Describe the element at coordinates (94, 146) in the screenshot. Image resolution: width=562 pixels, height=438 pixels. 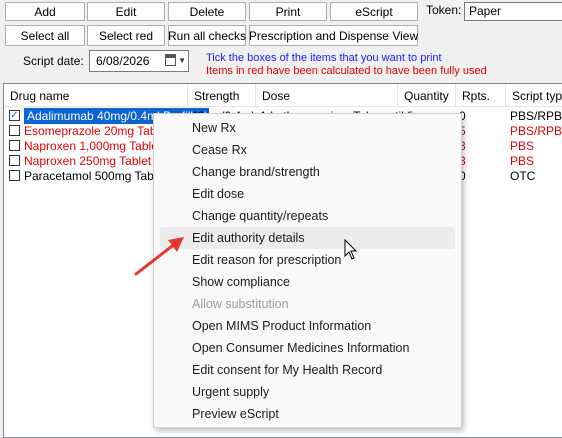
I see `drug-name-cell: Naproxen 1,000mg Tablet,` at that location.